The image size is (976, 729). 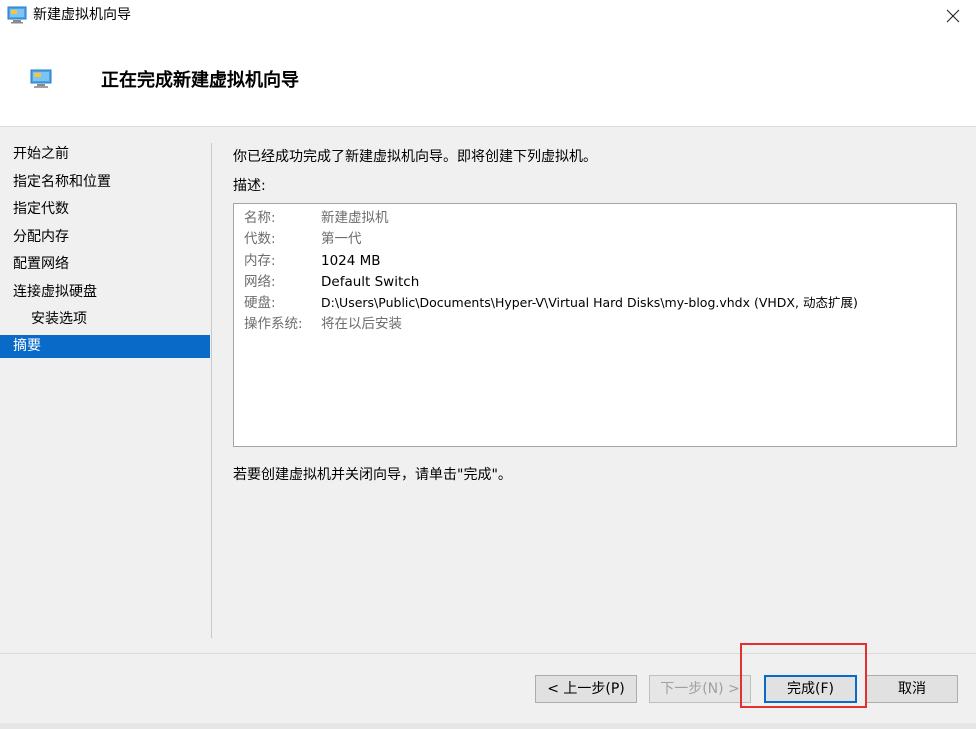 I want to click on cancel-button: 取消, so click(x=912, y=689).